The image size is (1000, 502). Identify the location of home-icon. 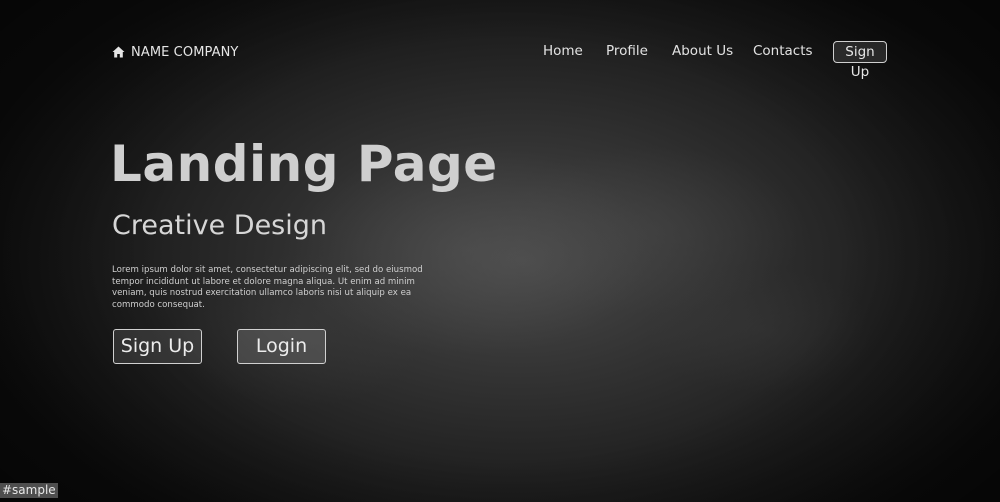
(118, 52).